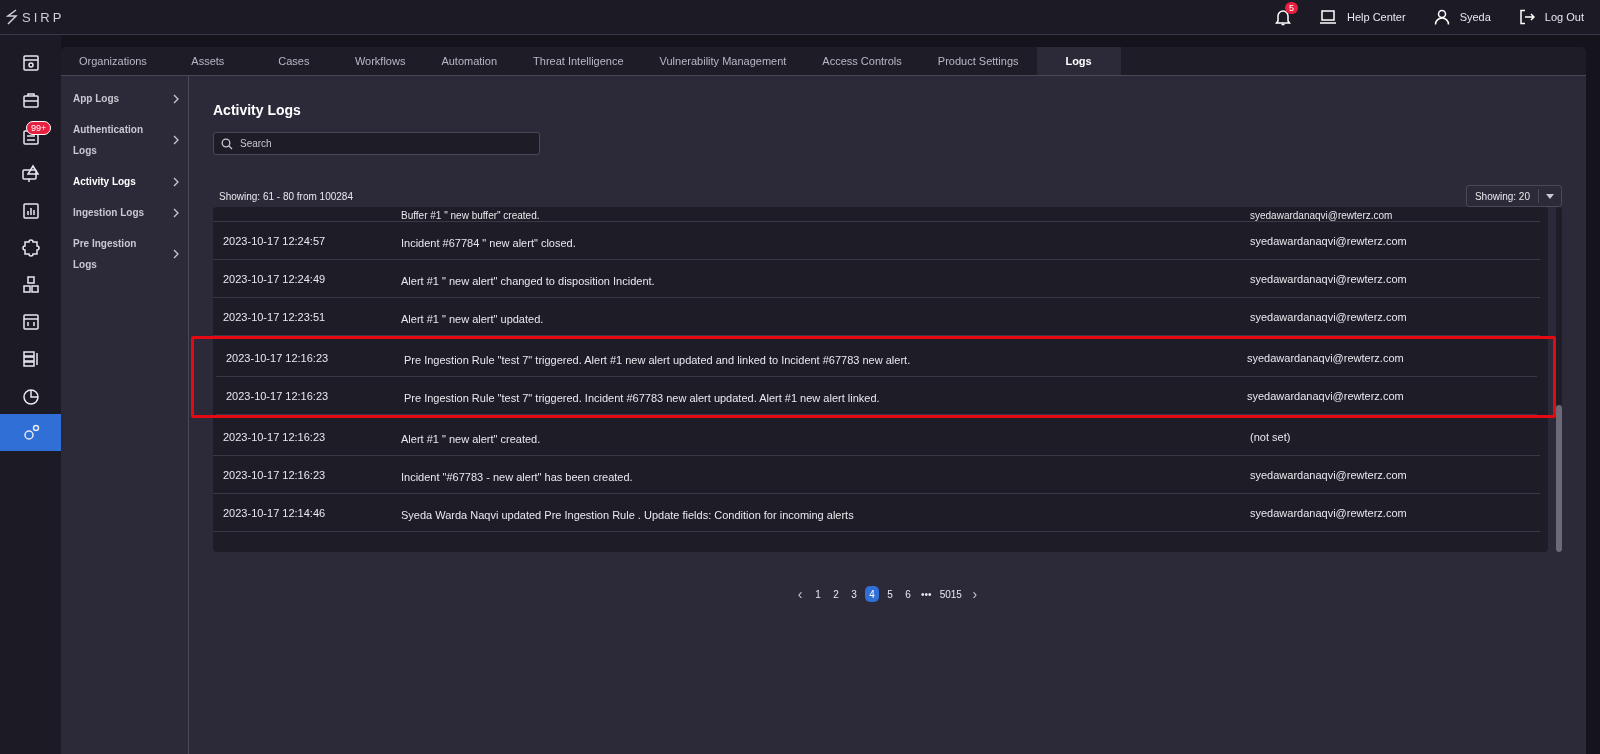 The width and height of the screenshot is (1600, 754). What do you see at coordinates (950, 594) in the screenshot?
I see `page-button: 5015` at bounding box center [950, 594].